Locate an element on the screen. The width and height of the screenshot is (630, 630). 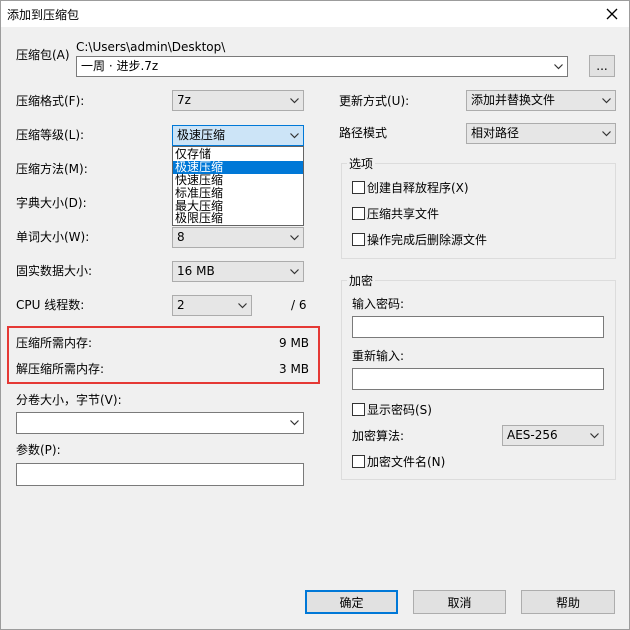
level-value: 极速压缩 is located at coordinates (201, 135).